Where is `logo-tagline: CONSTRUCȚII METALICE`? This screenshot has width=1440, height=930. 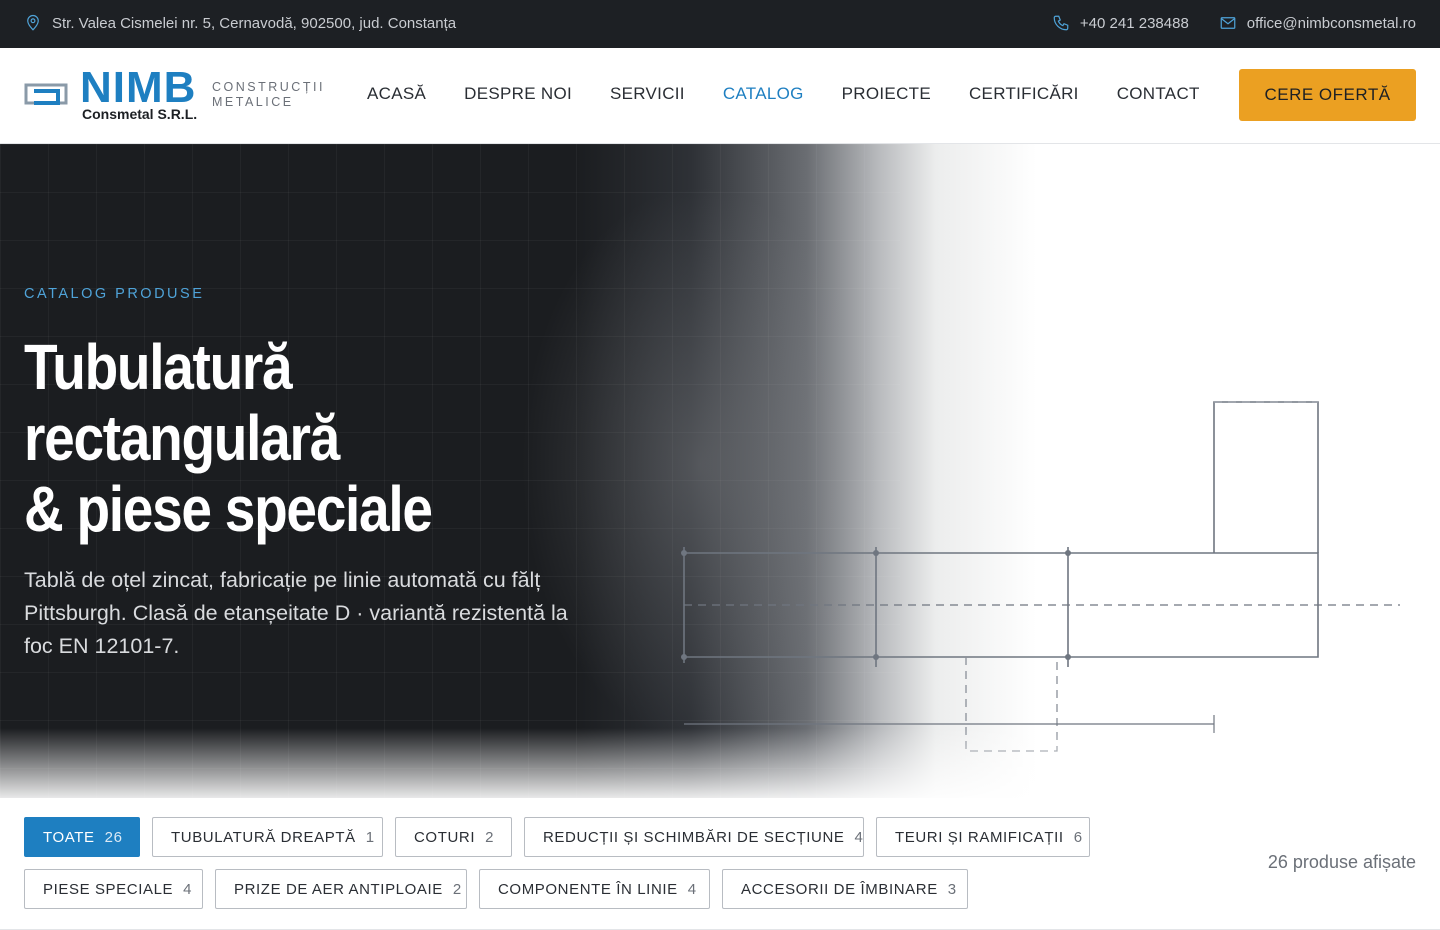 logo-tagline: CONSTRUCȚII METALICE is located at coordinates (268, 95).